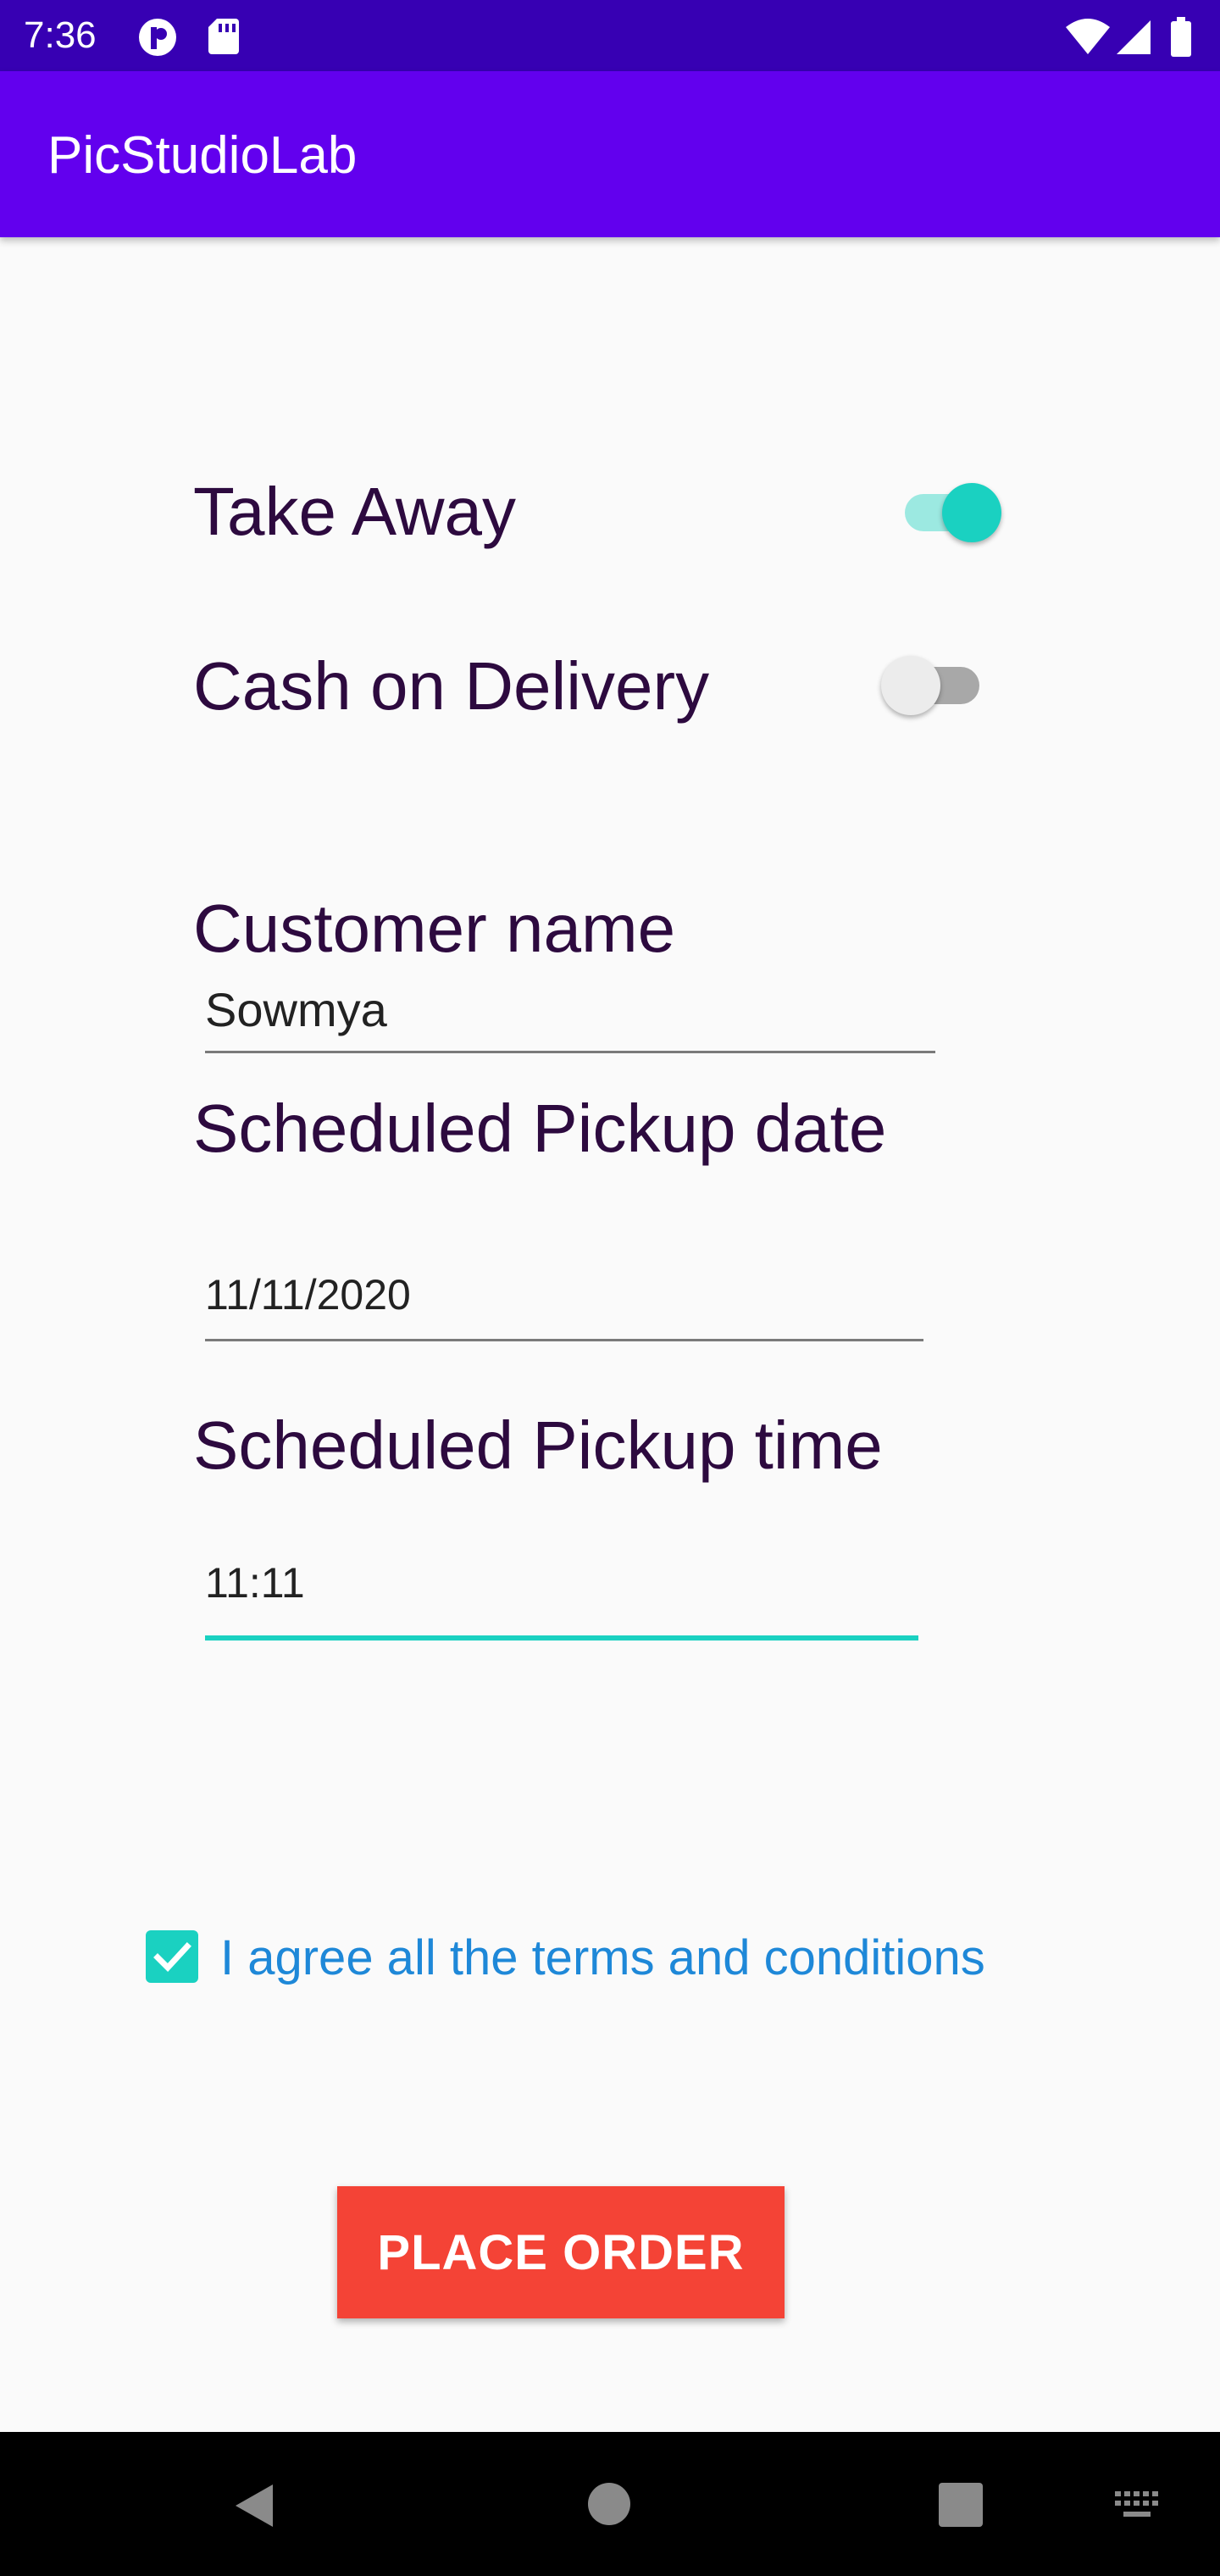 This screenshot has width=1220, height=2576. Describe the element at coordinates (296, 1009) in the screenshot. I see `customer-name-value: Sowmya` at that location.